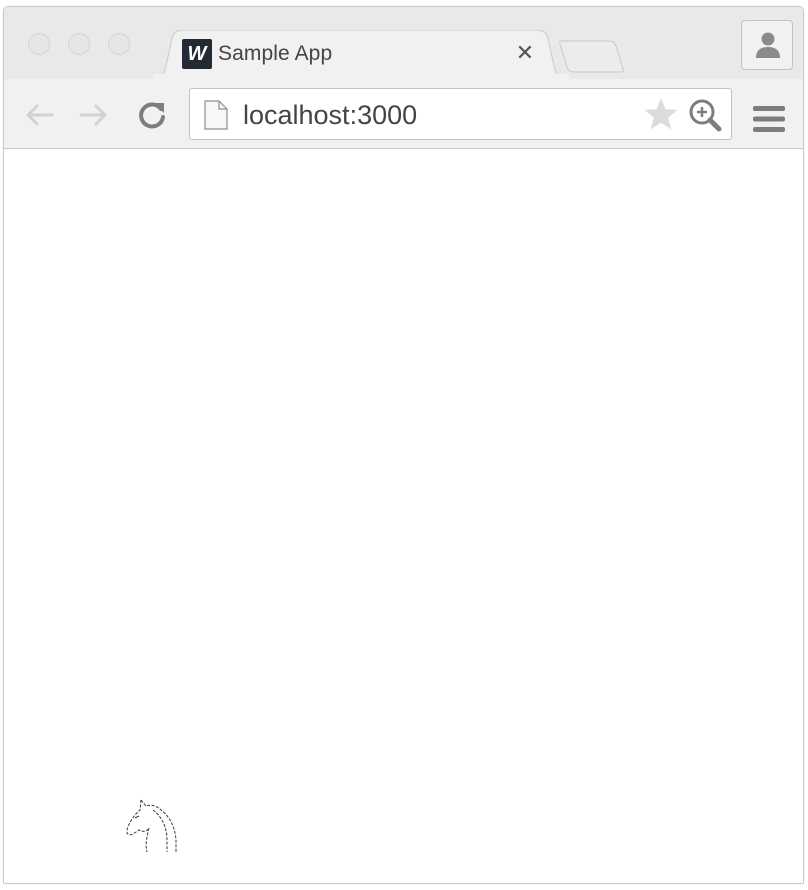 The width and height of the screenshot is (808, 890). I want to click on horse-head-logo, so click(151, 826).